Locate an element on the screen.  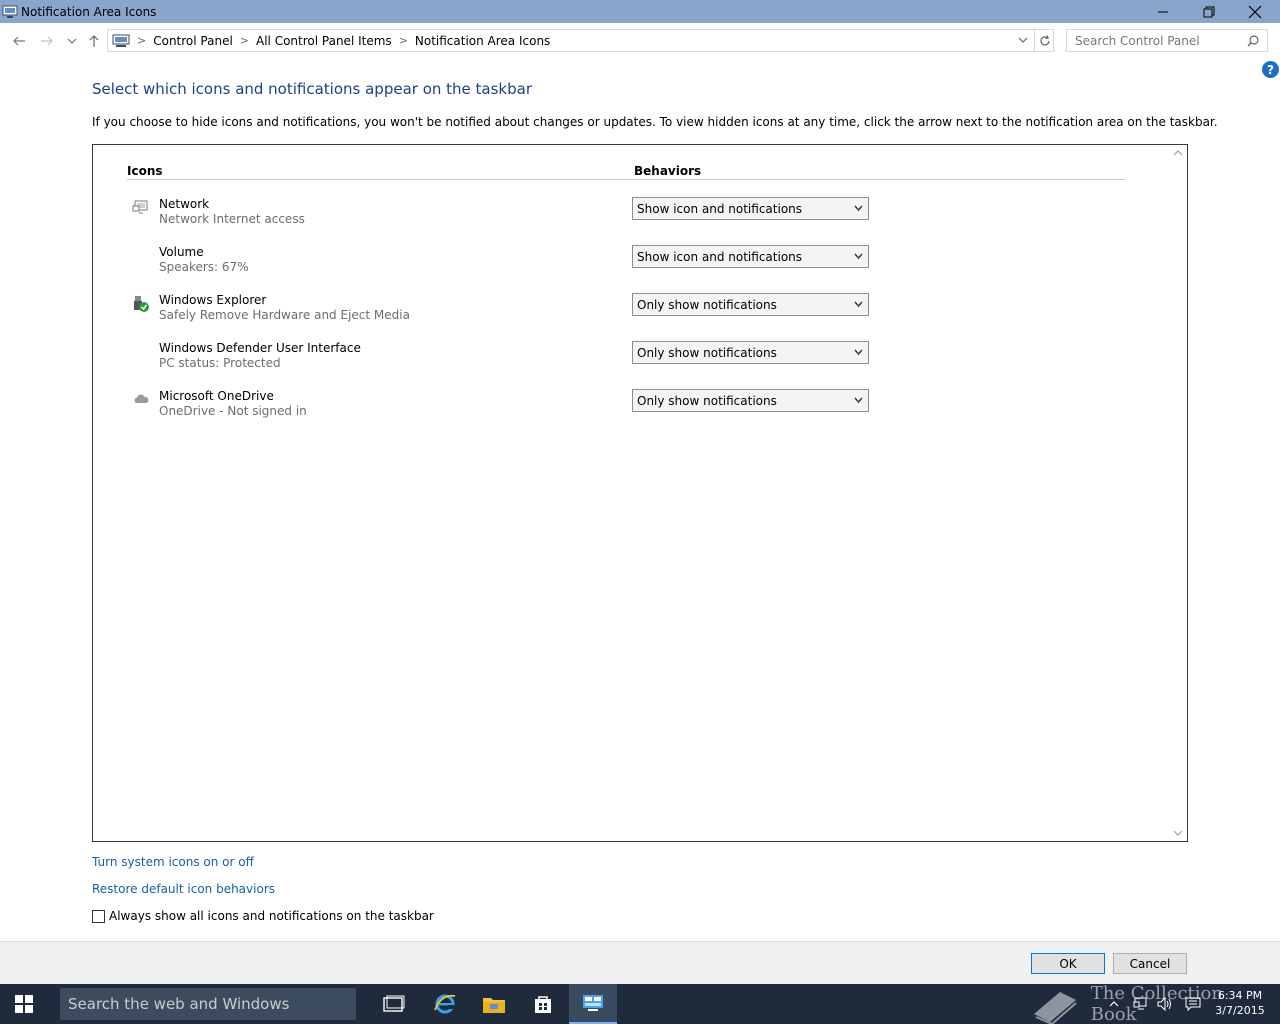
breadcrumb-all-items: All Control Panel Items is located at coordinates (324, 41).